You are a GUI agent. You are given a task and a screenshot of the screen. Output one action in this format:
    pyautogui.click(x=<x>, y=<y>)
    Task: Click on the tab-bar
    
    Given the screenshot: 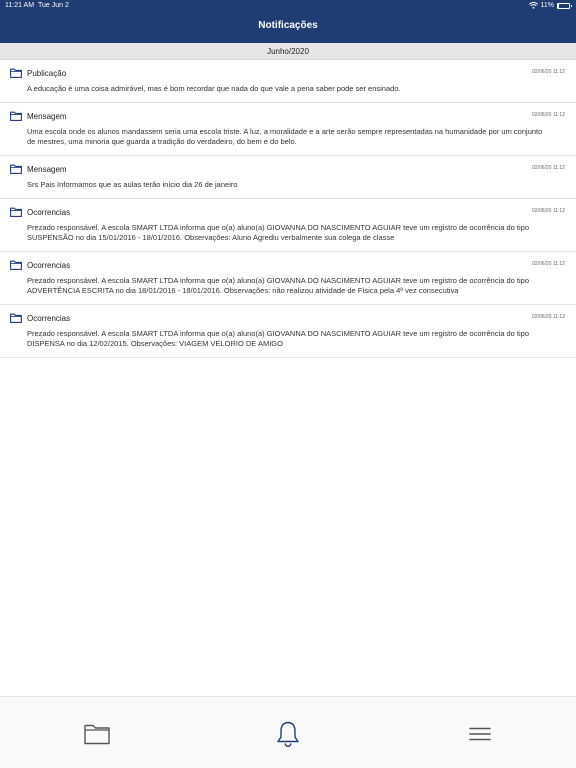 What is the action you would take?
    pyautogui.click(x=288, y=732)
    